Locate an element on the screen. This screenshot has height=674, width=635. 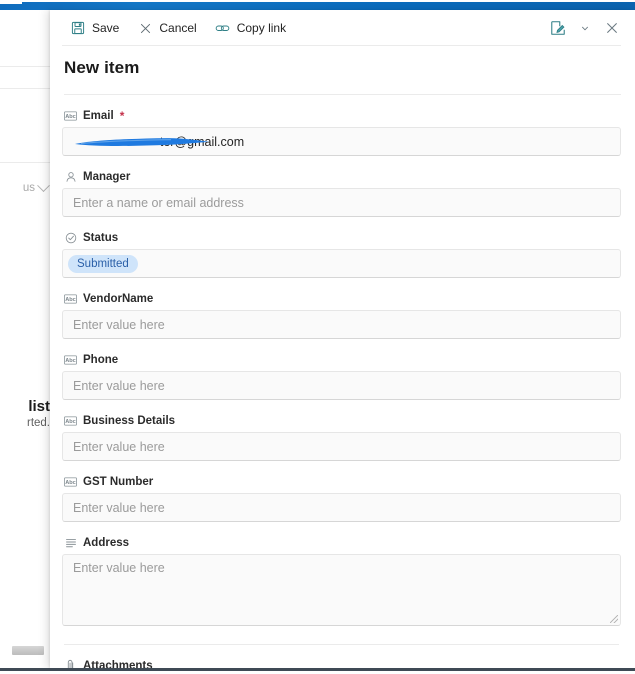
field-gst-number: Abc GST Number Enter value here is located at coordinates (341, 491).